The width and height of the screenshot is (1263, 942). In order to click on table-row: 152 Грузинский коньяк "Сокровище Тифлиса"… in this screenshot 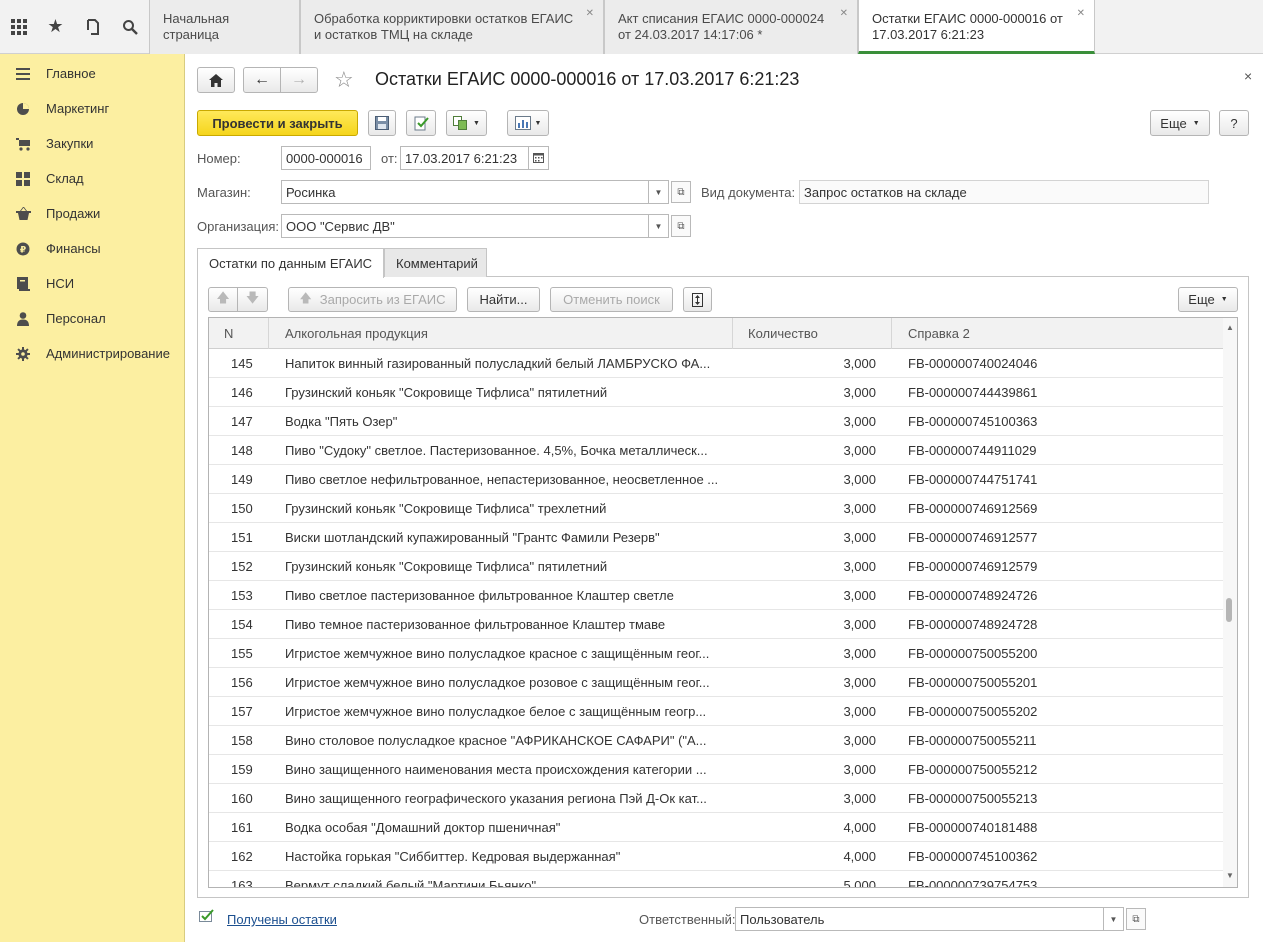, I will do `click(716, 566)`.